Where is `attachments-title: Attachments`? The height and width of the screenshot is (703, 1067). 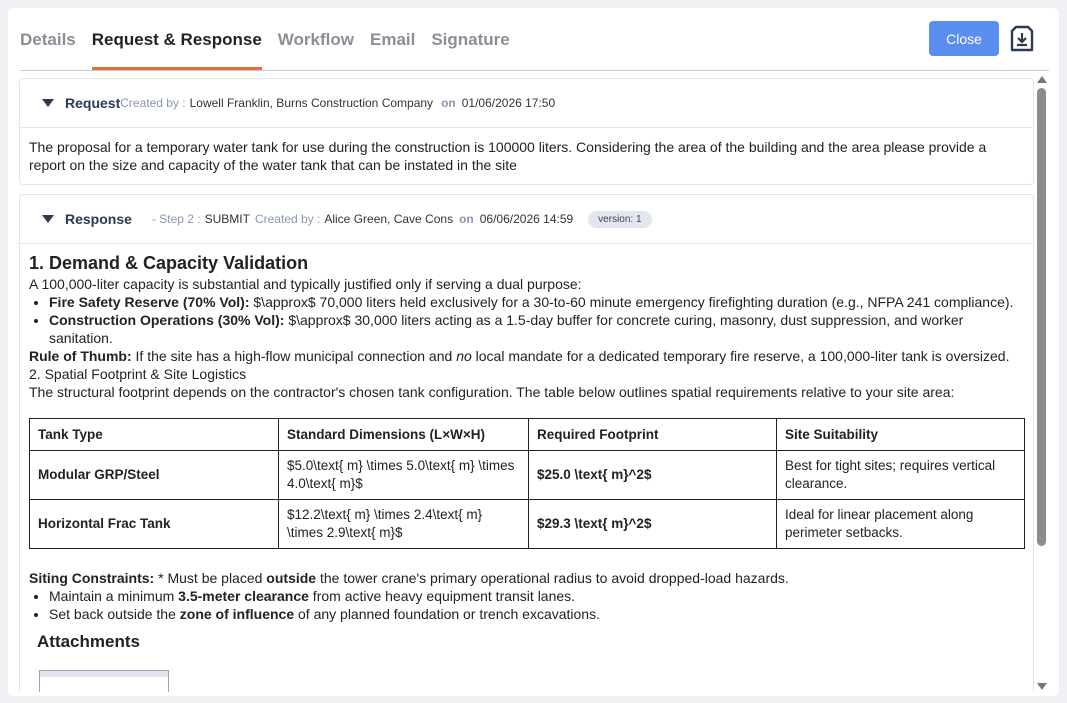
attachments-title: Attachments is located at coordinates (88, 641).